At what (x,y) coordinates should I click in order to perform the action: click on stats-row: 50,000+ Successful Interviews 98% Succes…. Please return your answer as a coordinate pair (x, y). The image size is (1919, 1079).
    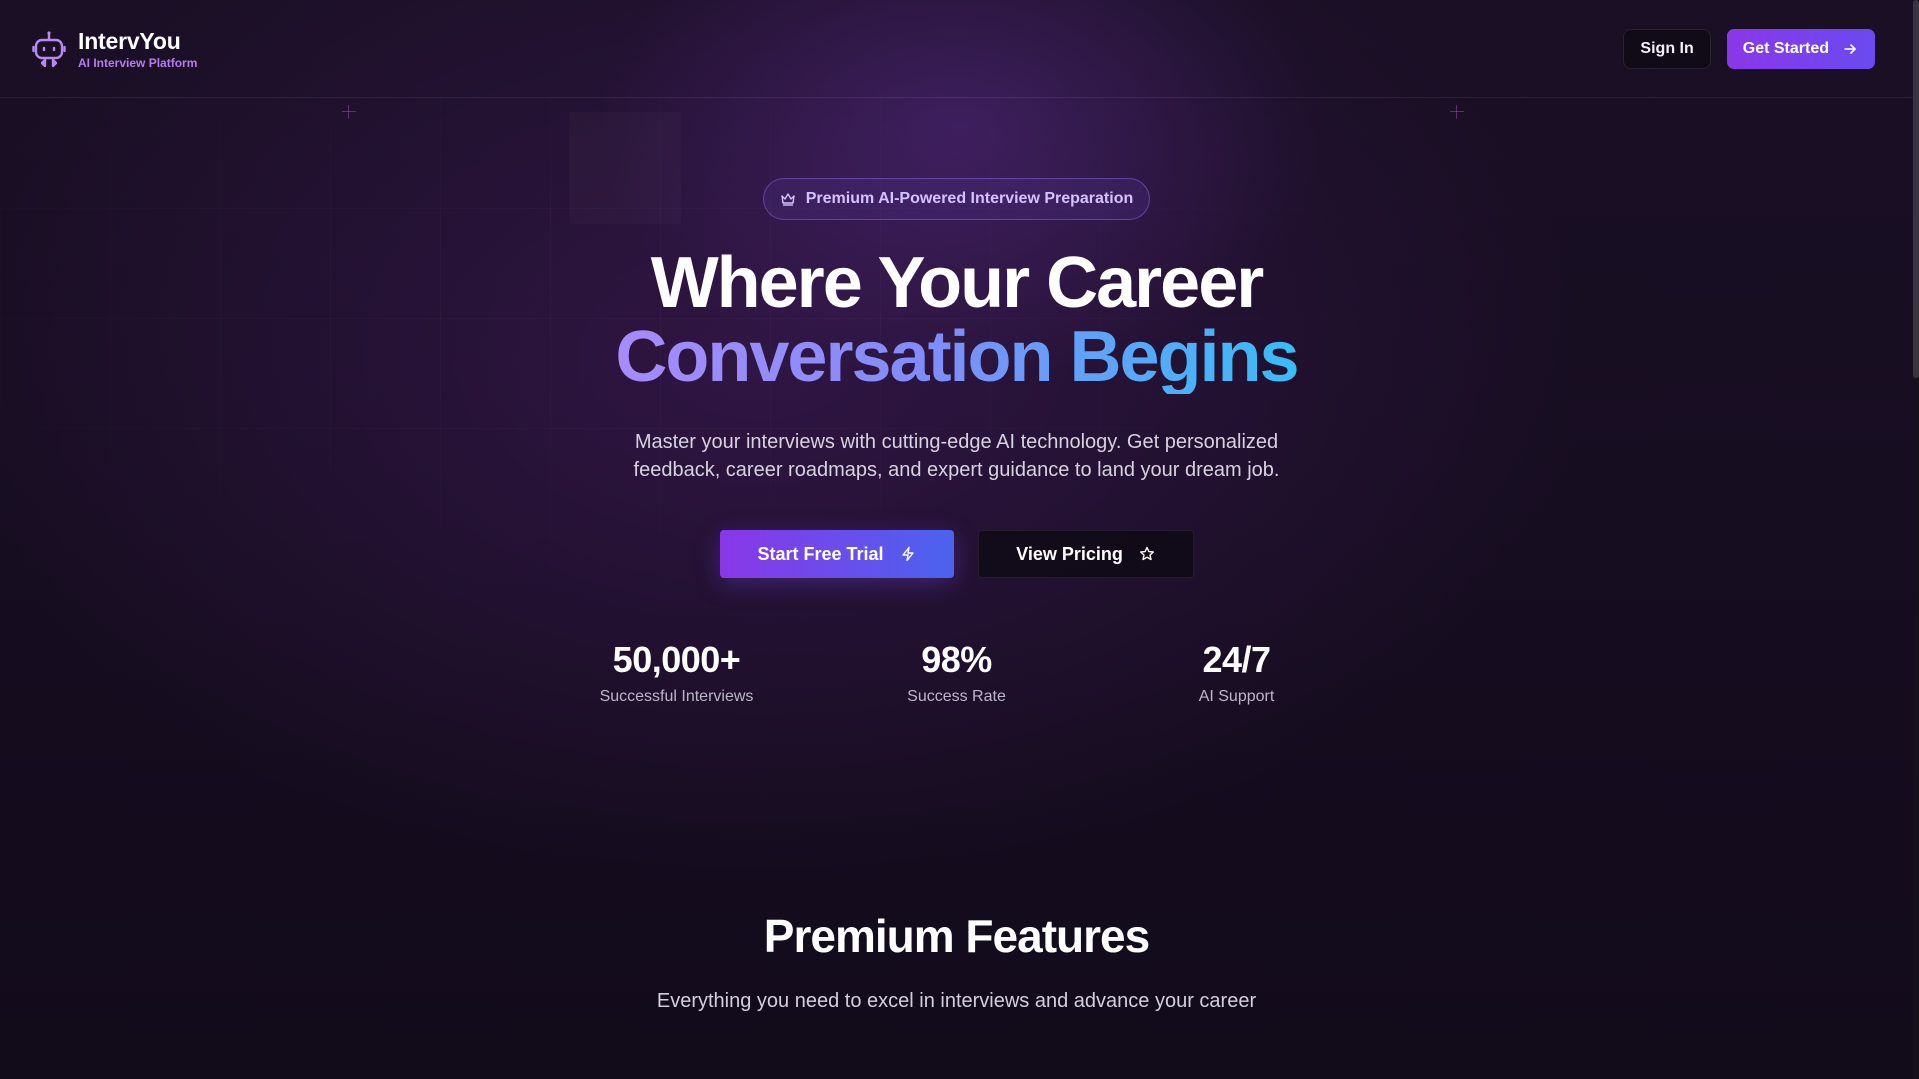
    Looking at the image, I should click on (957, 673).